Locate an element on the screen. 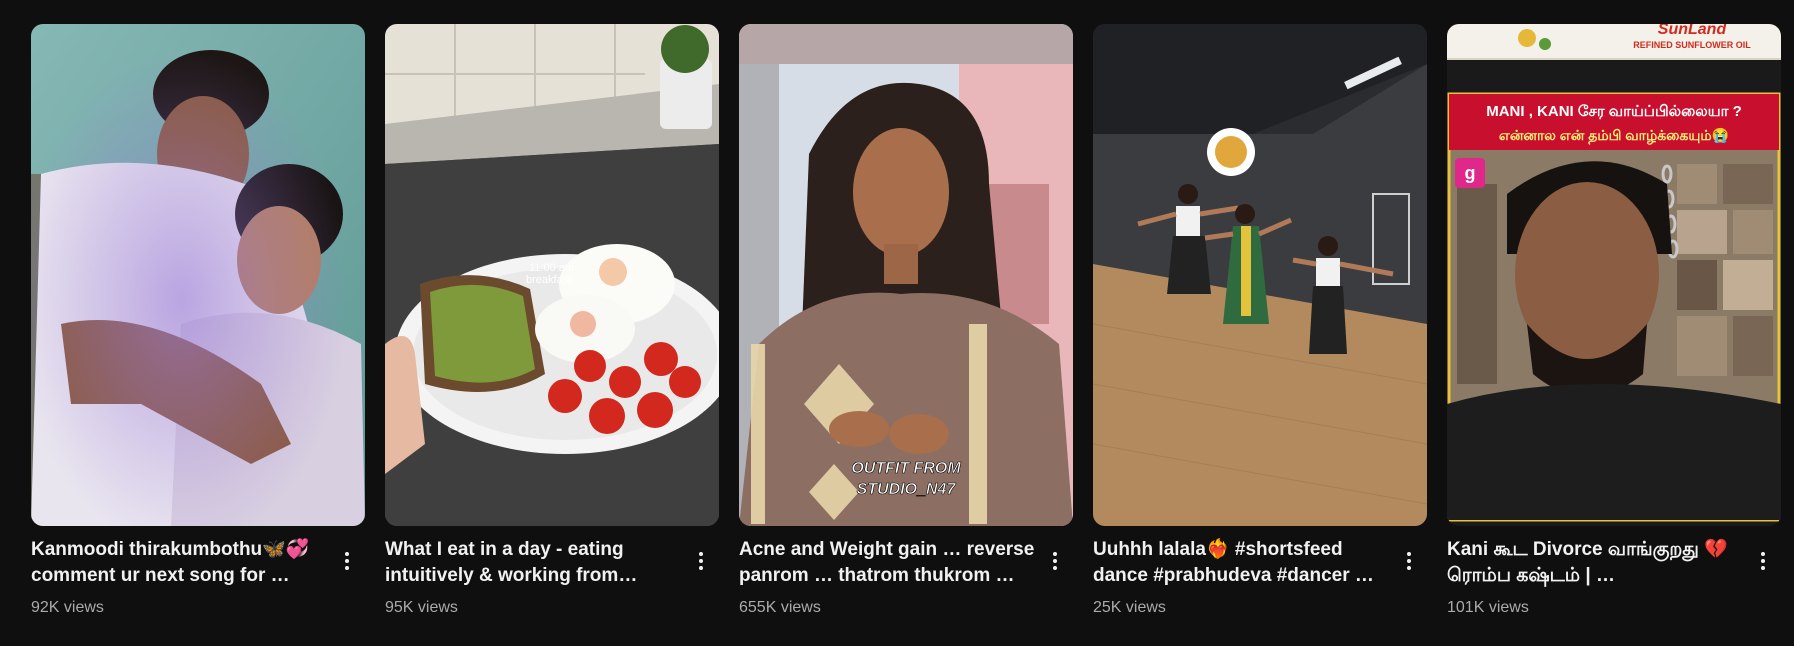  view-count: 655K views is located at coordinates (780, 607).